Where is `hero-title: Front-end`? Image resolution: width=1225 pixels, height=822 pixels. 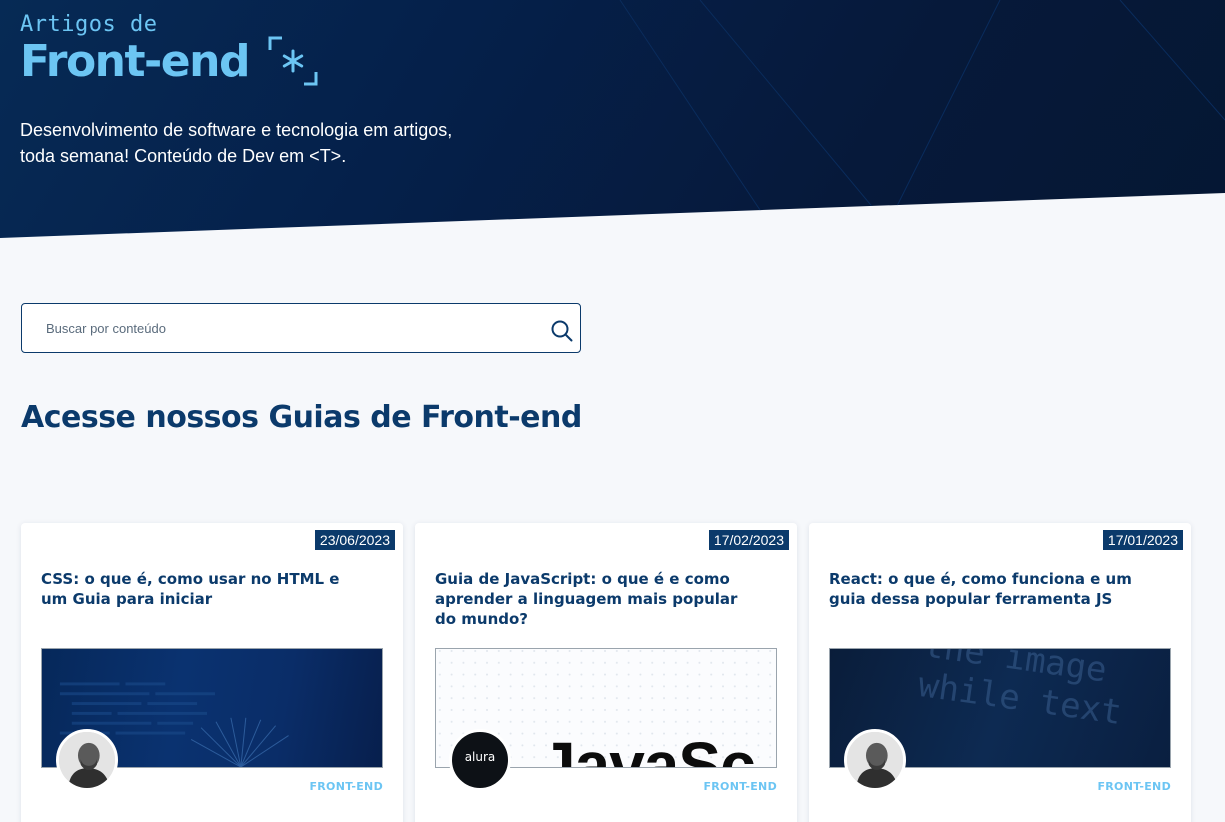 hero-title: Front-end is located at coordinates (135, 61).